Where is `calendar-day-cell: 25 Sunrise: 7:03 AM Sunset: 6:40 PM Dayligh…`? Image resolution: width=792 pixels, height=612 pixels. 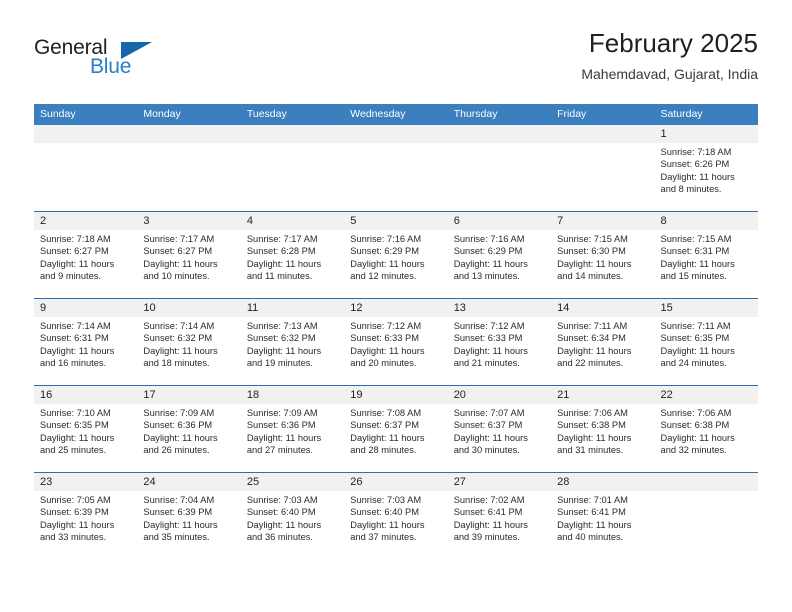 calendar-day-cell: 25 Sunrise: 7:03 AM Sunset: 6:40 PM Dayligh… is located at coordinates (292, 516).